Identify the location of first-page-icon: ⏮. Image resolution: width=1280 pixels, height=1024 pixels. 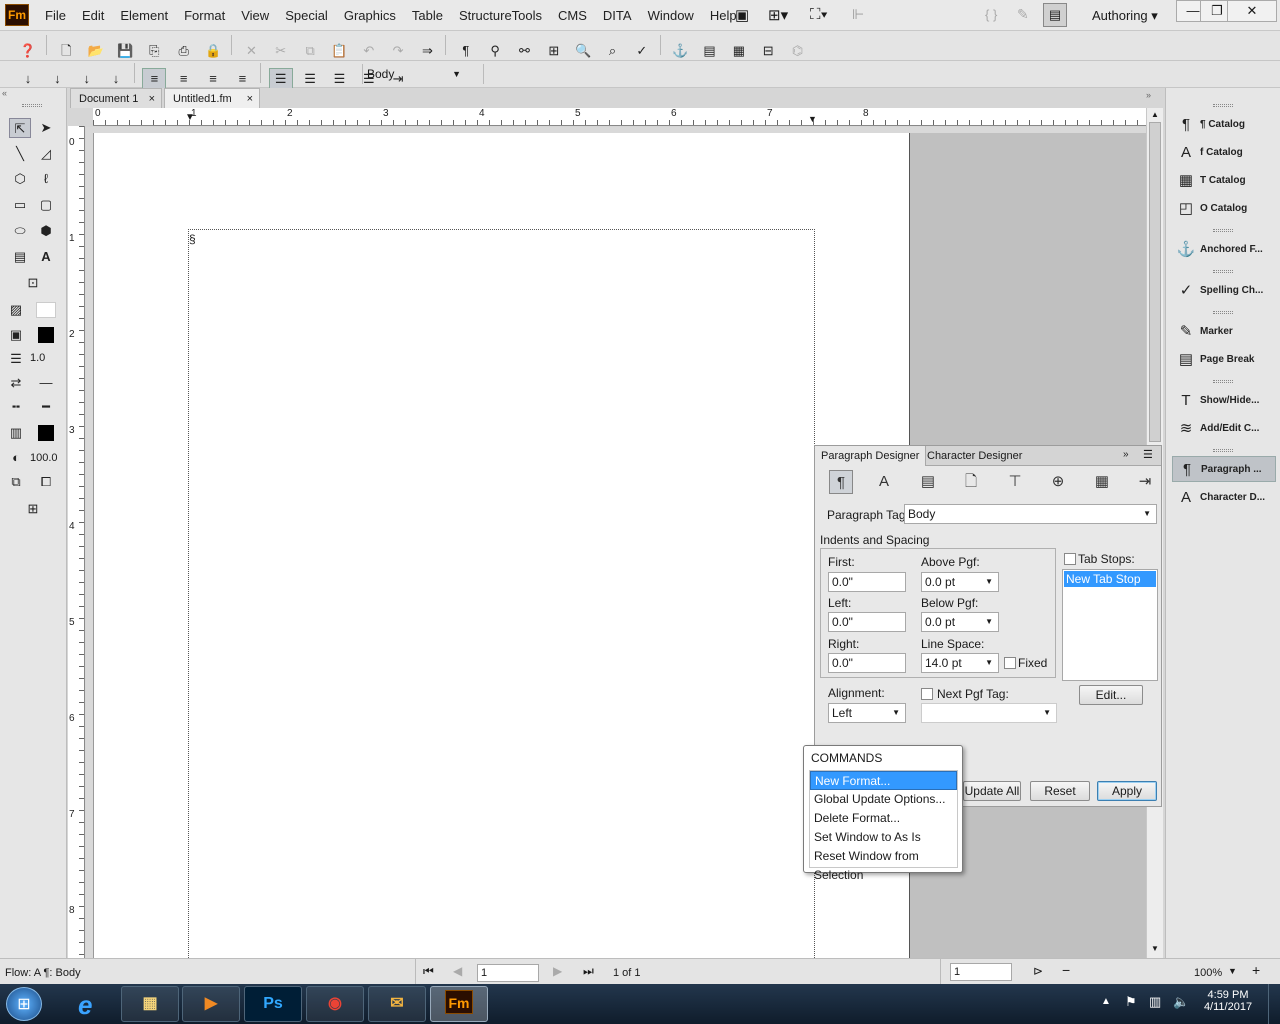
(428, 971).